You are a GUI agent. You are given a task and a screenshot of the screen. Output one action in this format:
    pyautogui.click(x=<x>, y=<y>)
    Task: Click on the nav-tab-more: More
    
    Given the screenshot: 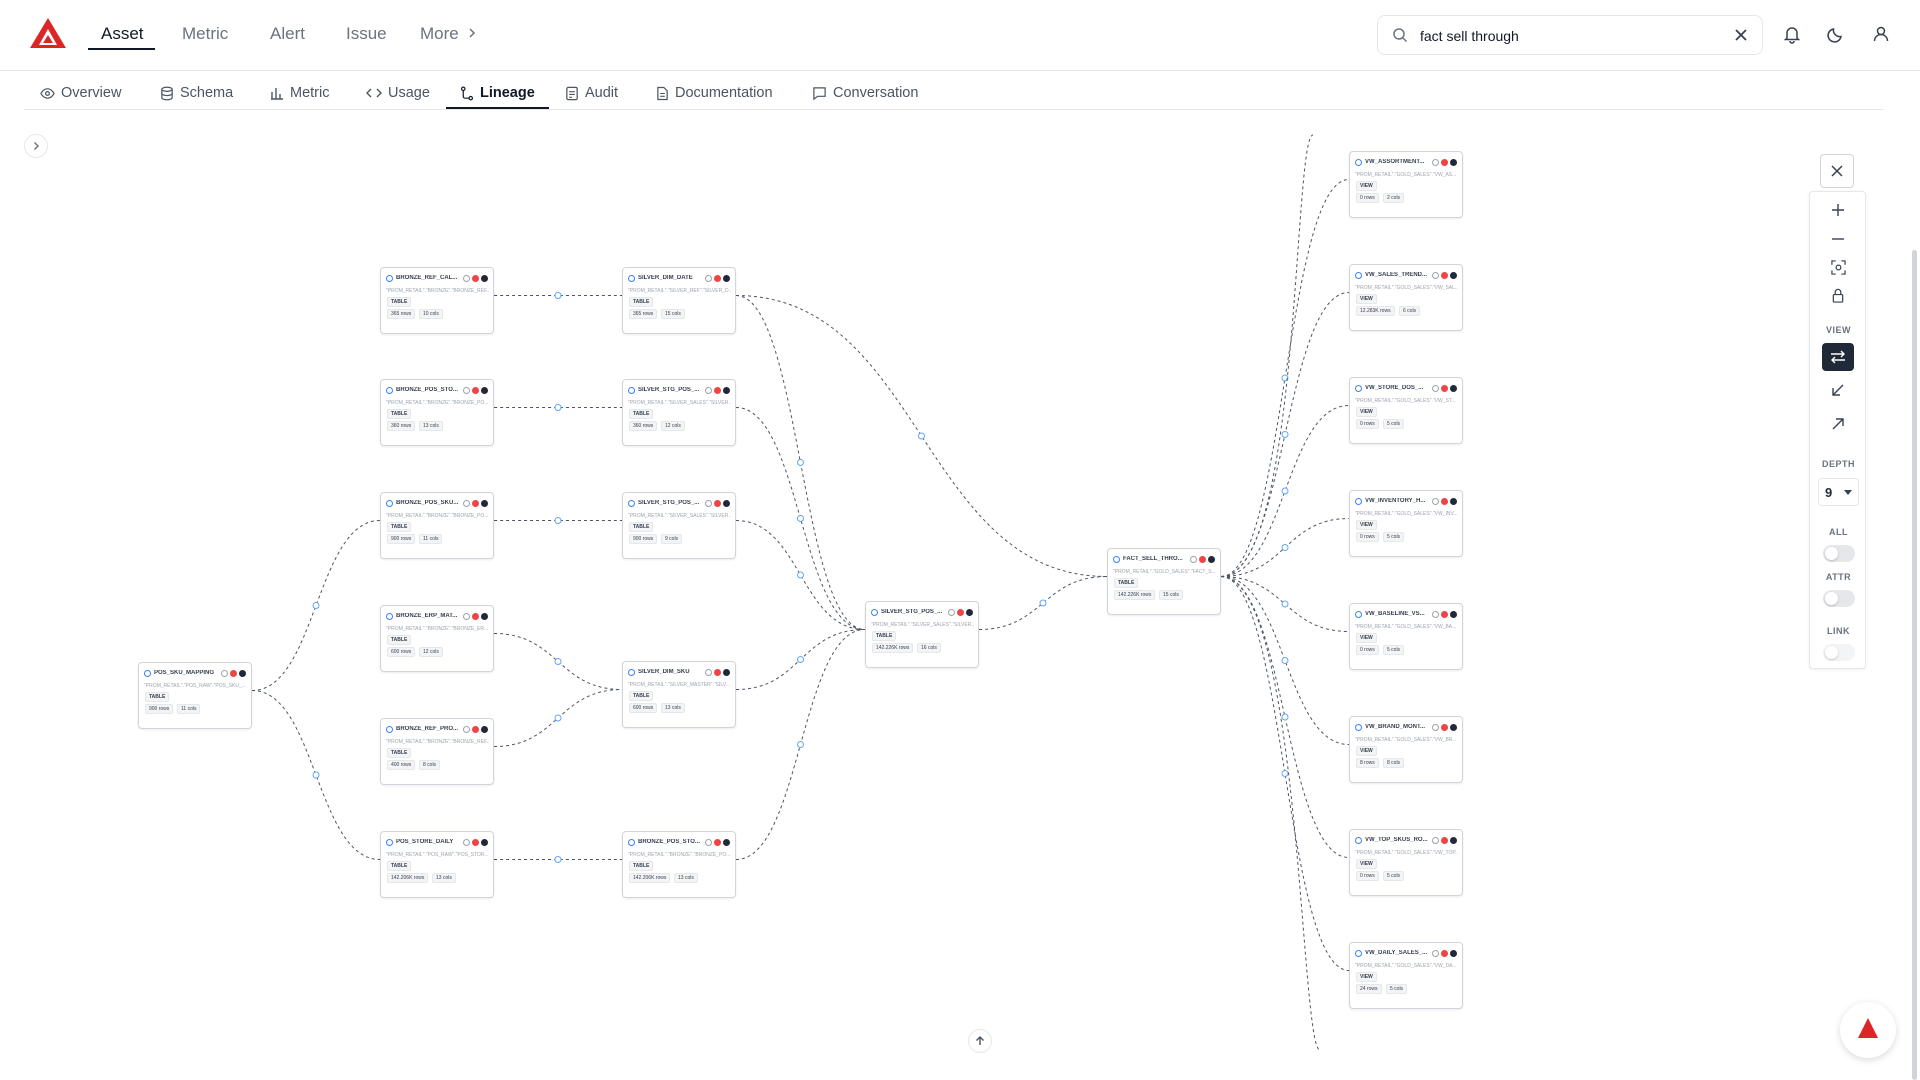 What is the action you would take?
    pyautogui.click(x=448, y=34)
    